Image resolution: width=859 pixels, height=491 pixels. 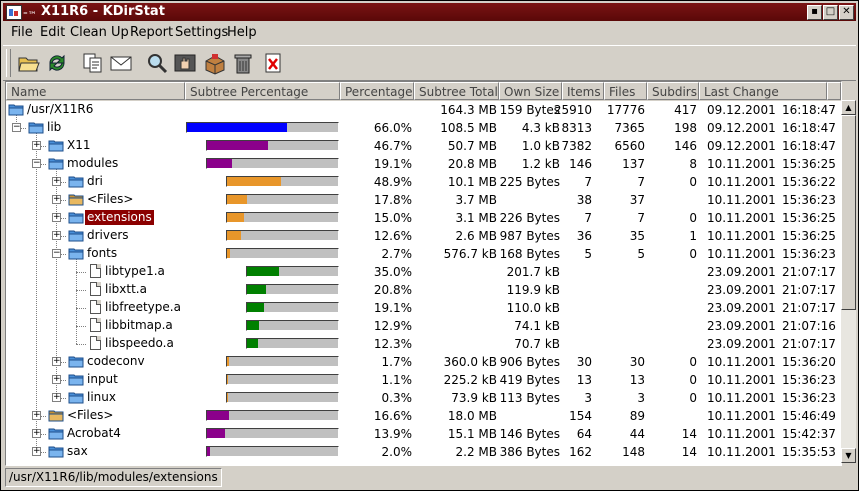 I want to click on toolbar-grip, so click(x=8, y=63).